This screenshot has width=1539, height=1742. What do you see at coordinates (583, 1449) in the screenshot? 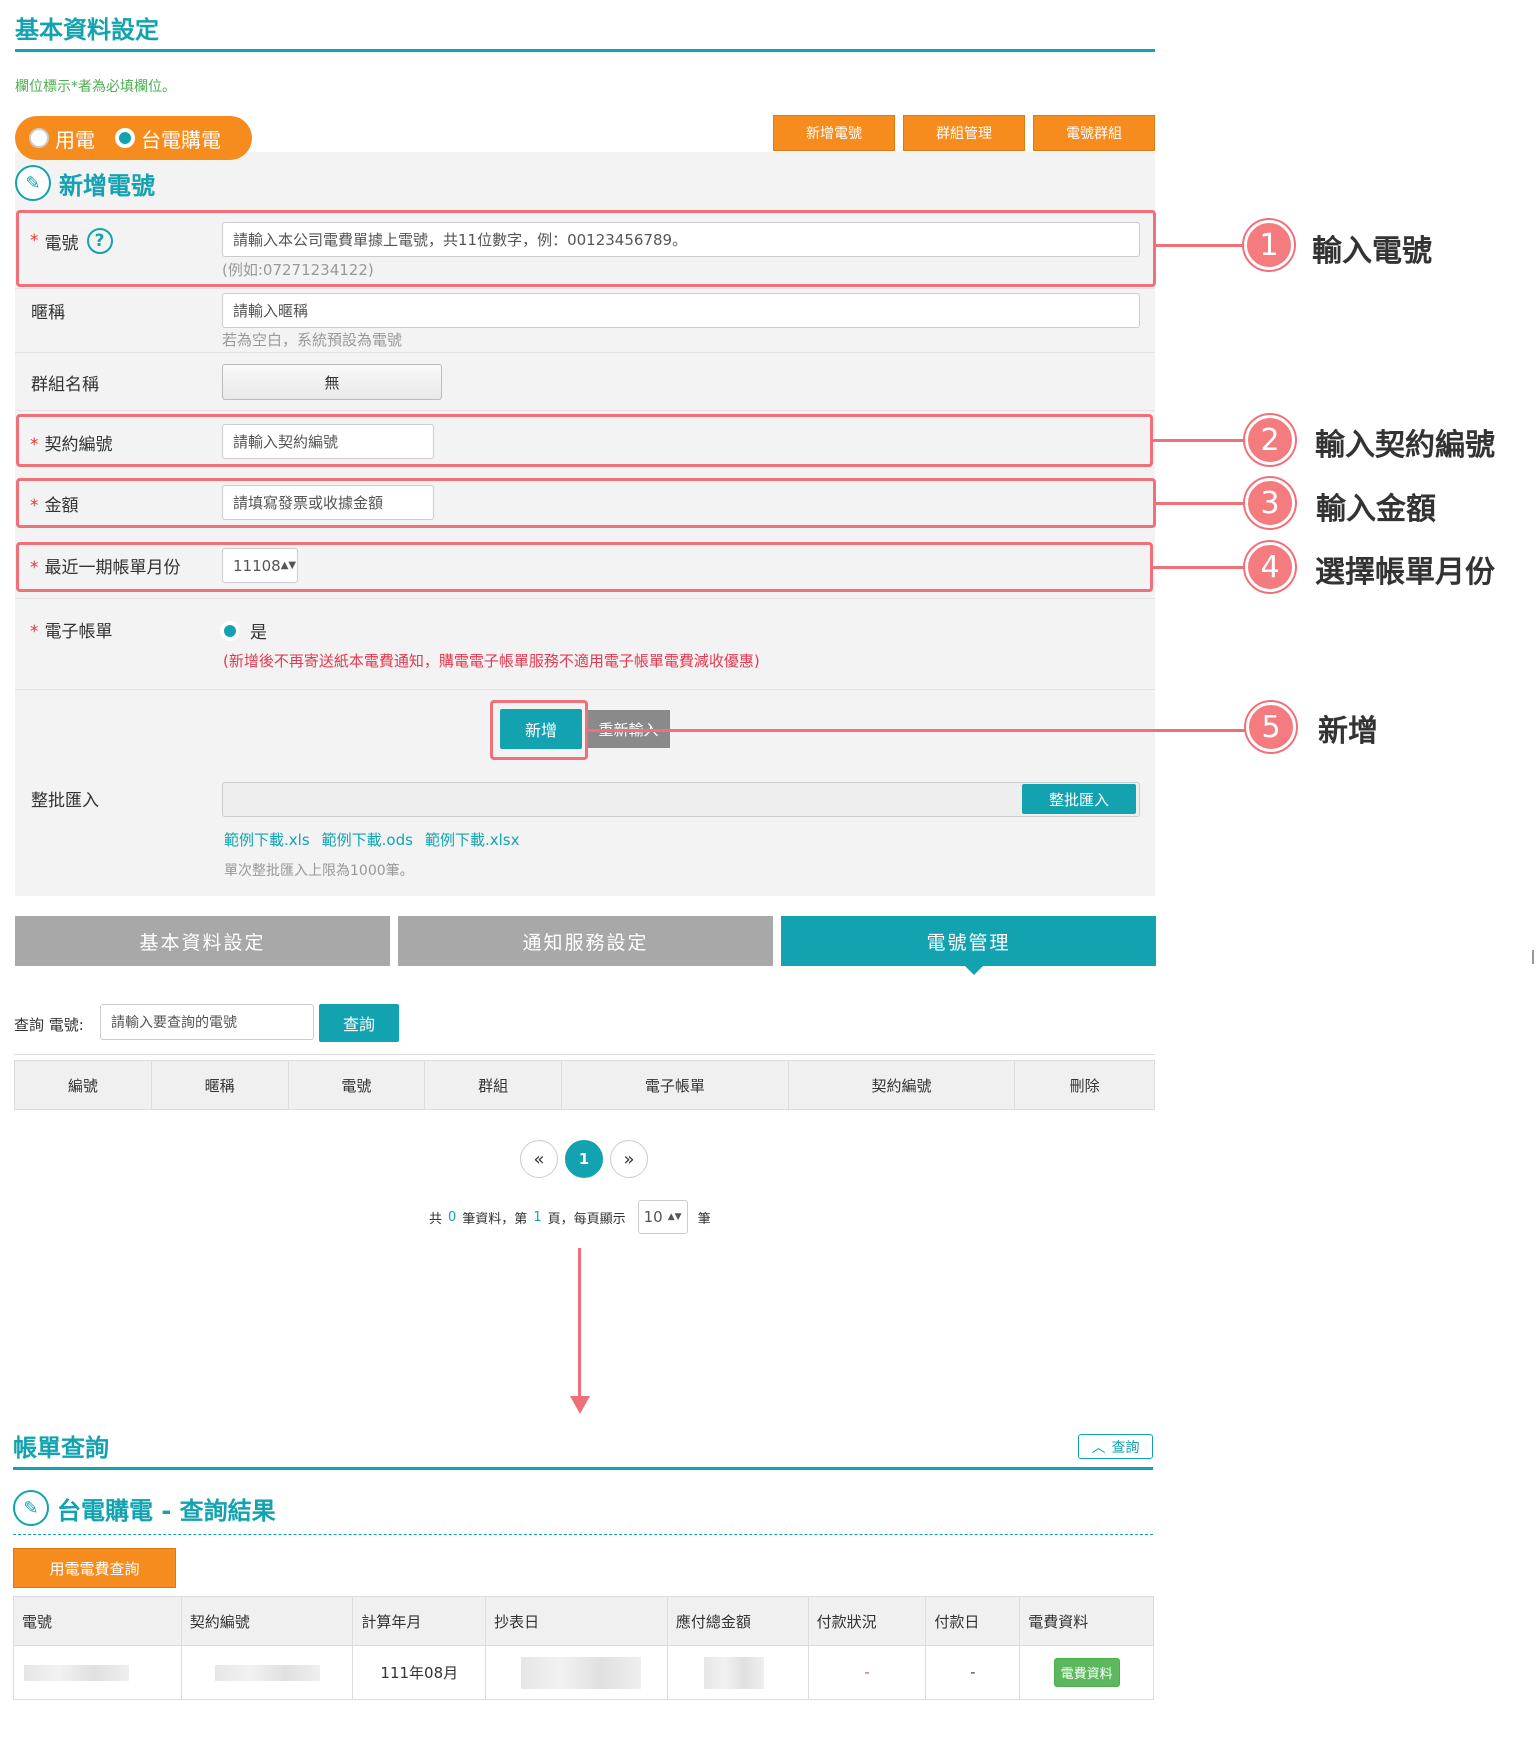
I see `bill-title-bar: 帳單查詢` at bounding box center [583, 1449].